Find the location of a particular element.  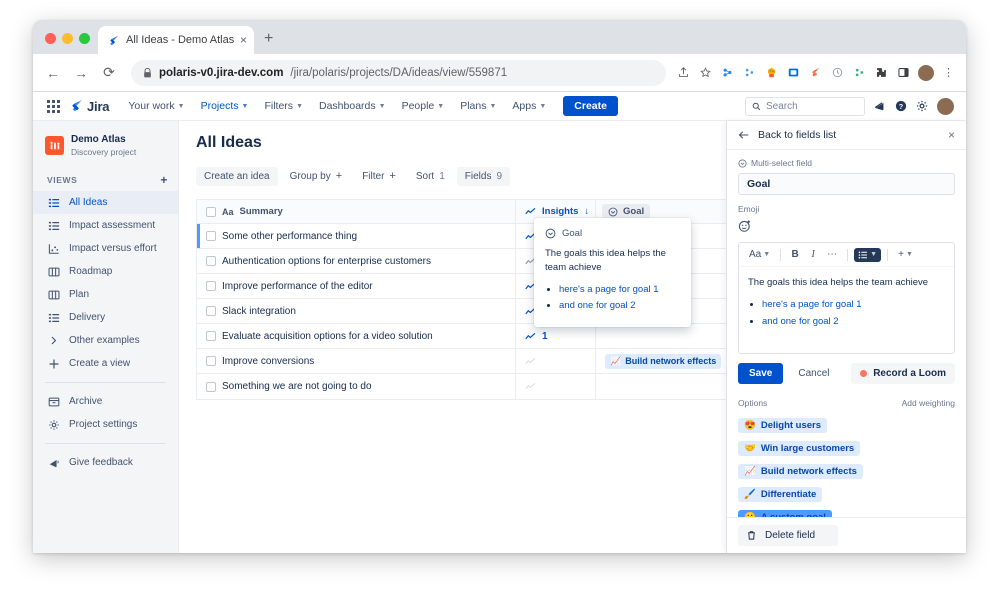

cell-summary: Improve conversions is located at coordinates (356, 361).